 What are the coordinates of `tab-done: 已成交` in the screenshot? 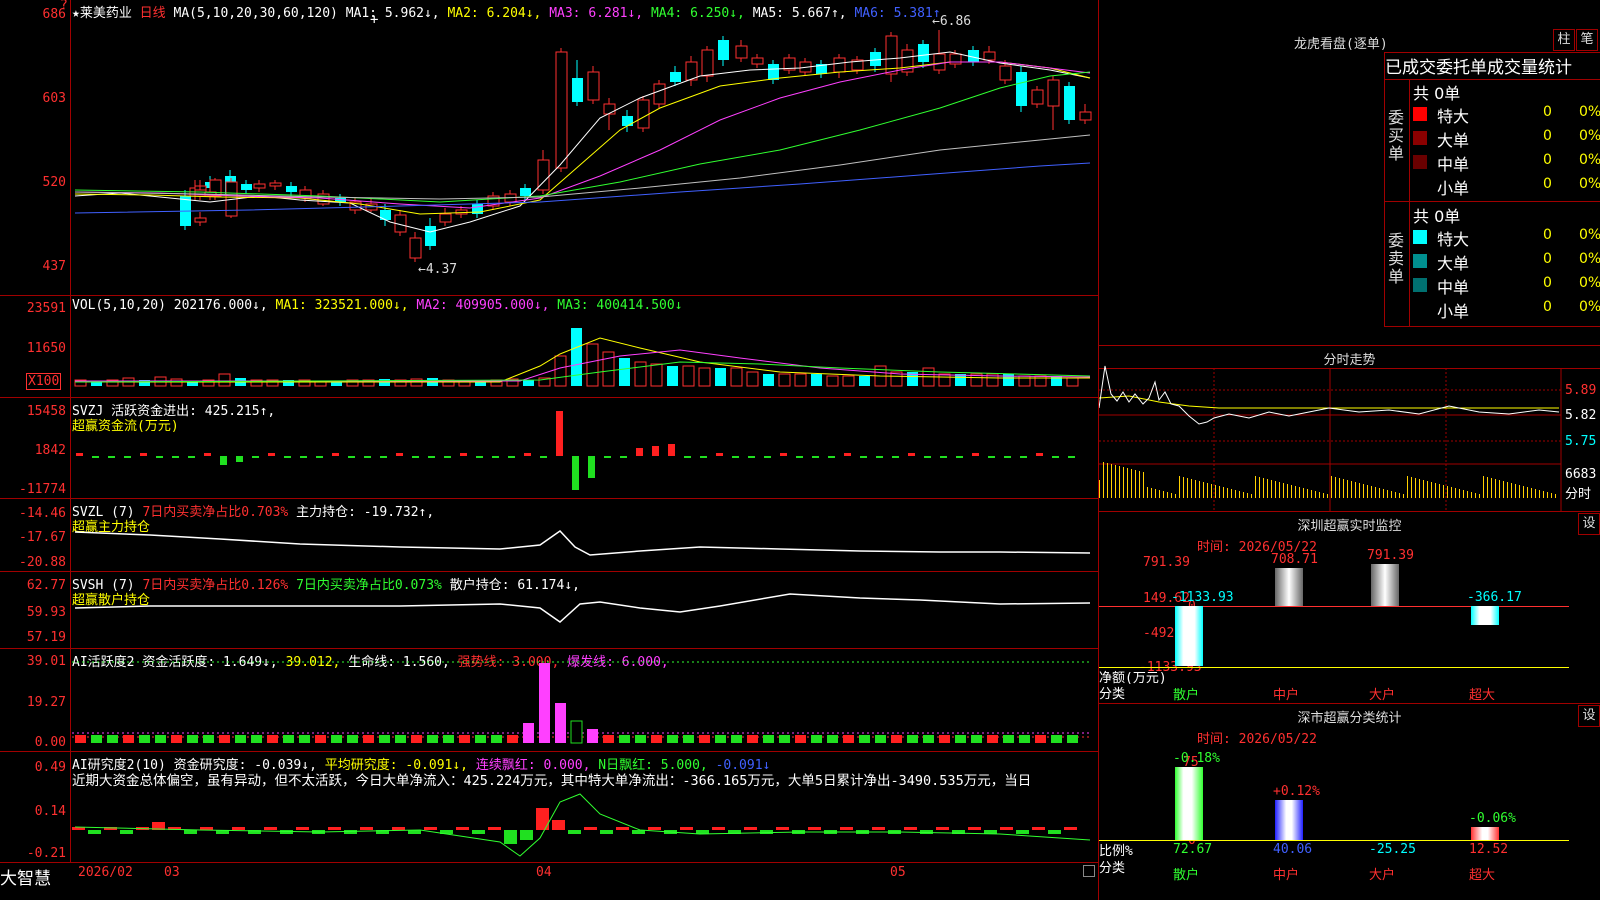 It's located at (1410, 68).